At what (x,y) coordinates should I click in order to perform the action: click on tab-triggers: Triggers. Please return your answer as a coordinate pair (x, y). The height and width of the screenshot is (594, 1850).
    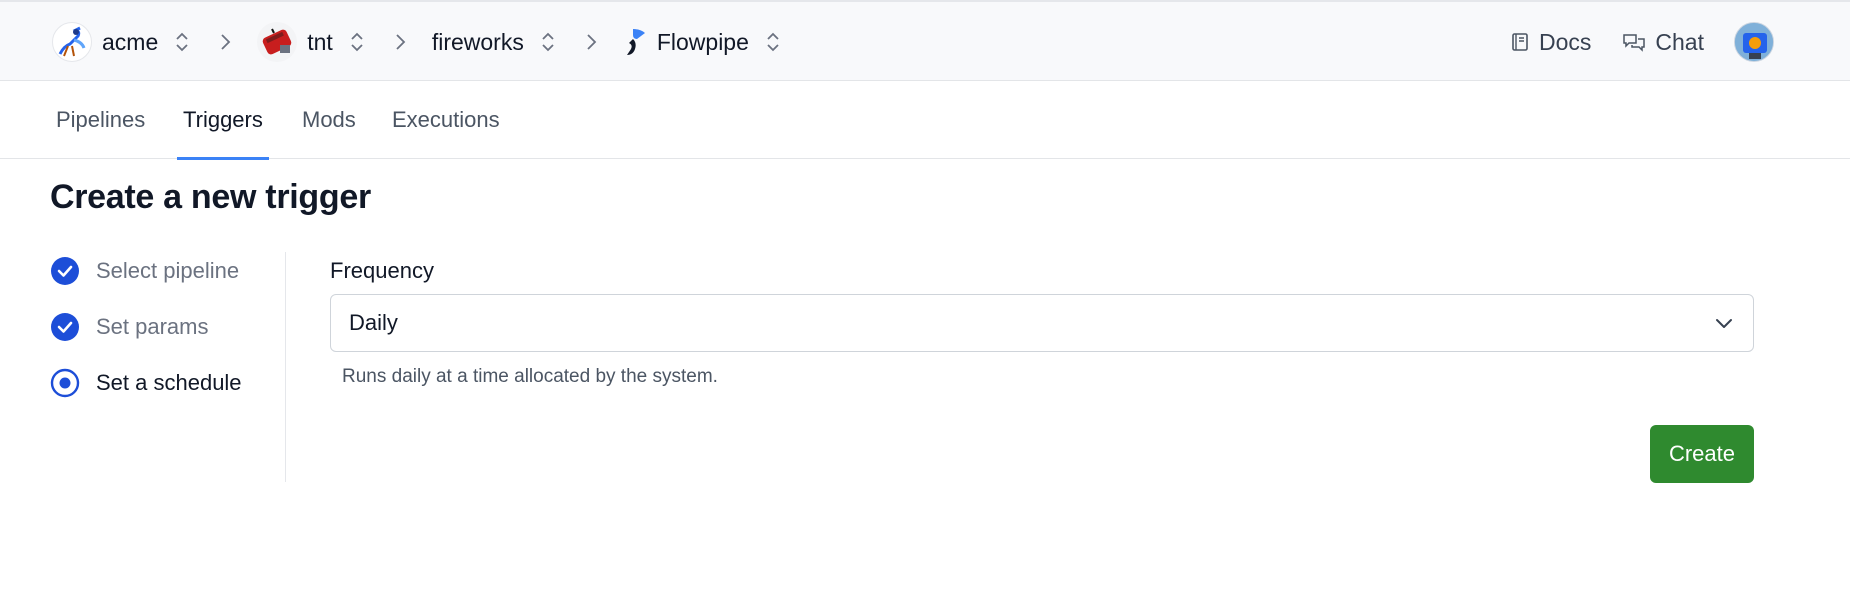
    Looking at the image, I should click on (223, 120).